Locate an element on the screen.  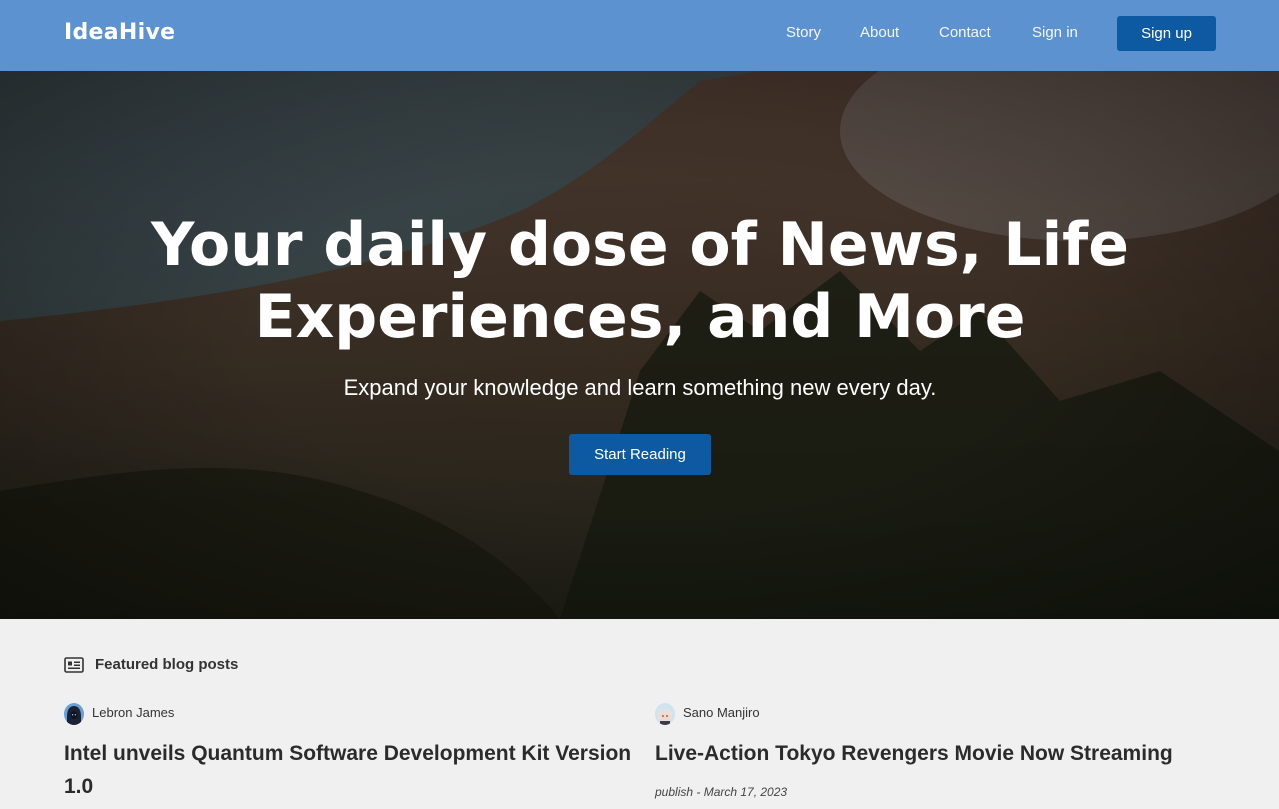
newspaper-icon is located at coordinates (74, 665).